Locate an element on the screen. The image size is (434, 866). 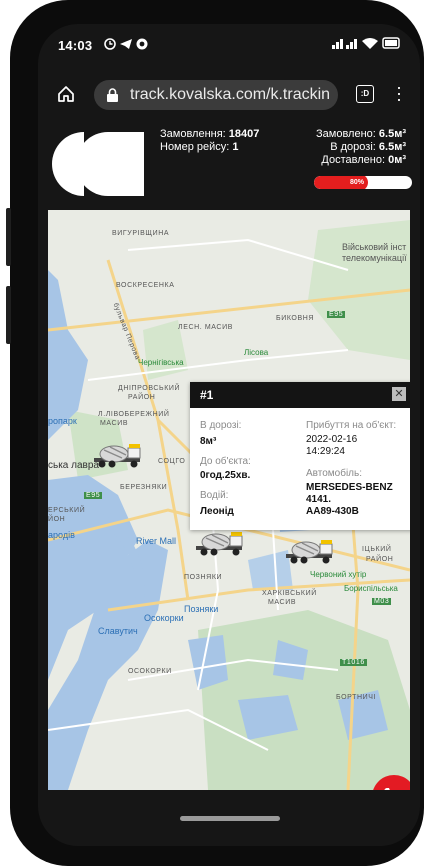
browser-toolbar: track.kovalska.com/k.trackin :D · · · is located at coordinates (229, 96).